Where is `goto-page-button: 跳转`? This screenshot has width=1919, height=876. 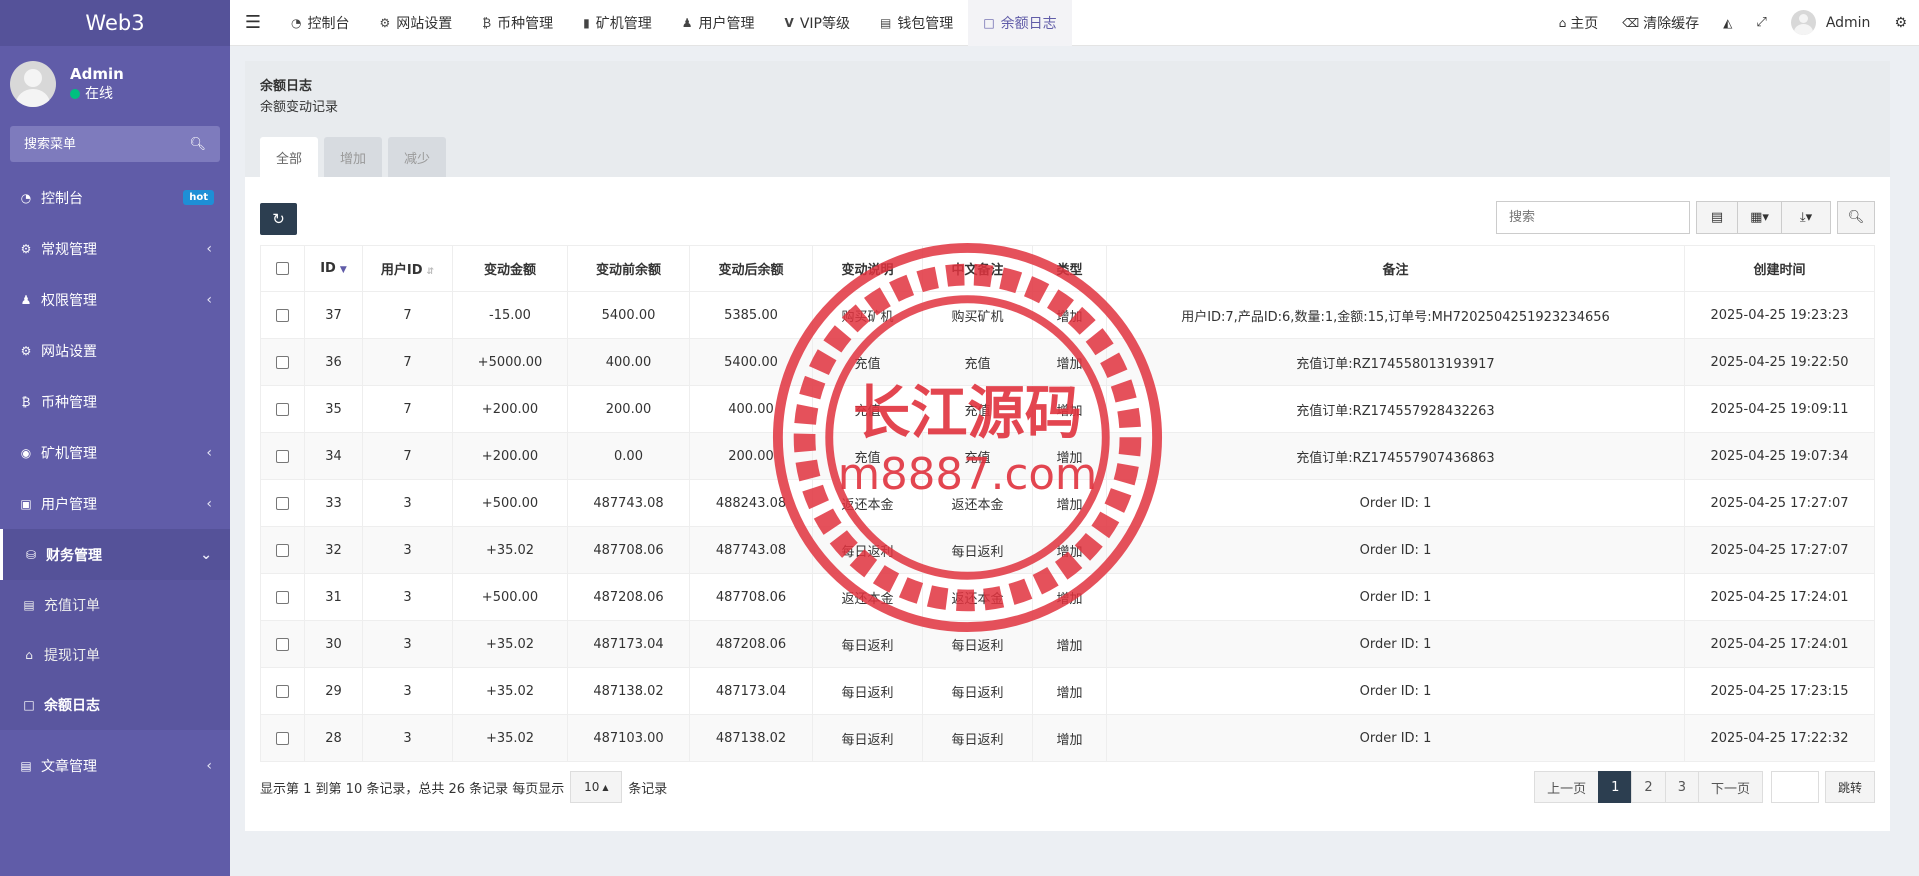
goto-page-button: 跳转 is located at coordinates (1849, 787).